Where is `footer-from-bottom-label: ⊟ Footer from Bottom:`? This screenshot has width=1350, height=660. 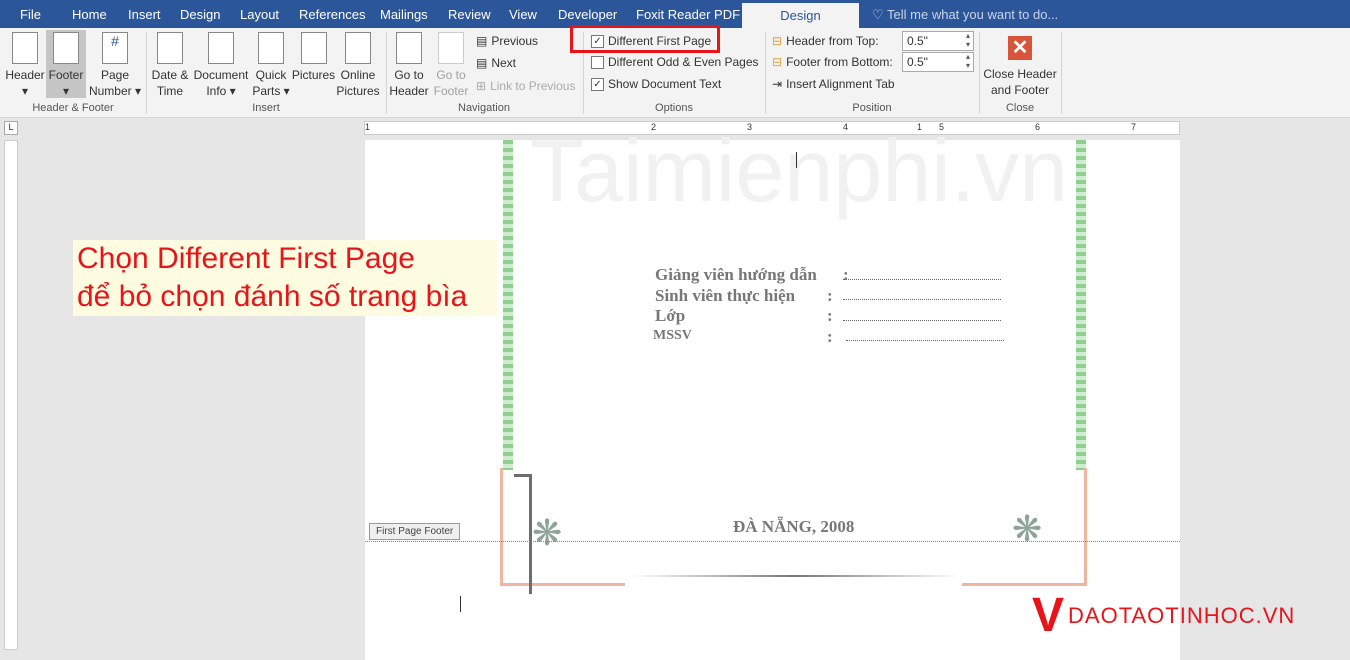 footer-from-bottom-label: ⊟ Footer from Bottom: is located at coordinates (832, 62).